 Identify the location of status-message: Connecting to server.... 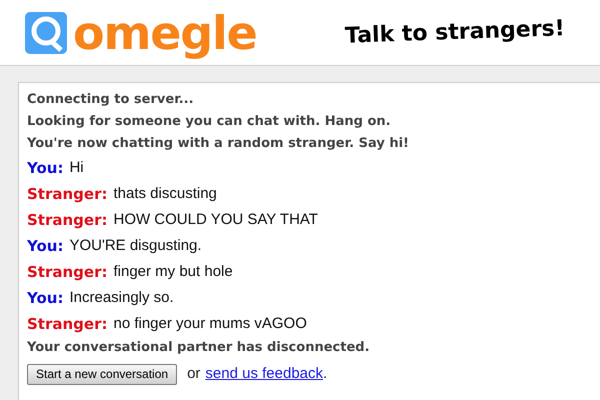
(111, 100).